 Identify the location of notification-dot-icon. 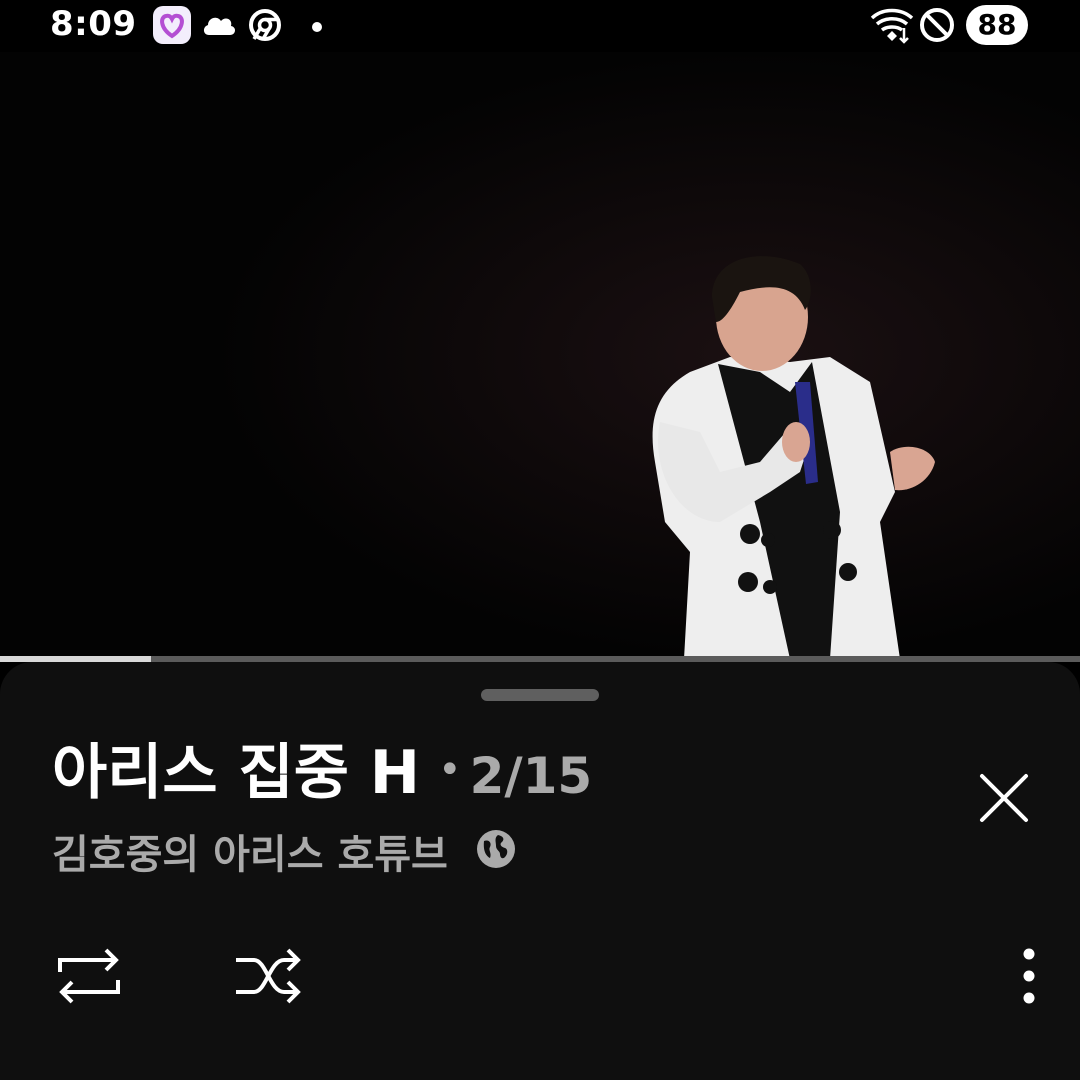
(317, 27).